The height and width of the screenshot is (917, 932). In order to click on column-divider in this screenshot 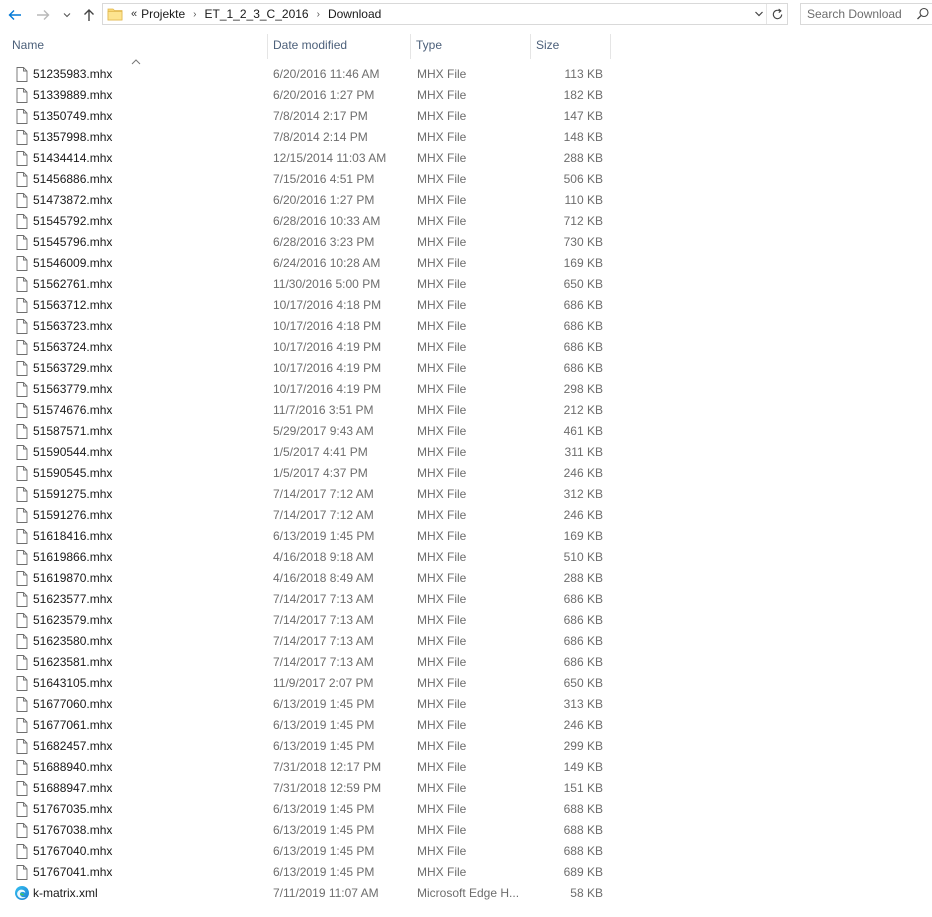, I will do `click(610, 46)`.